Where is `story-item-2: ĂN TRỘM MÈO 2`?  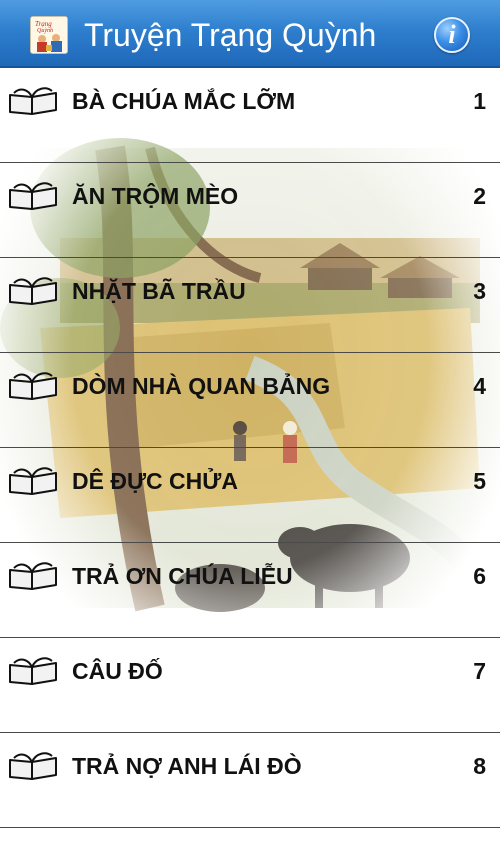 story-item-2: ĂN TRỘM MÈO 2 is located at coordinates (250, 210).